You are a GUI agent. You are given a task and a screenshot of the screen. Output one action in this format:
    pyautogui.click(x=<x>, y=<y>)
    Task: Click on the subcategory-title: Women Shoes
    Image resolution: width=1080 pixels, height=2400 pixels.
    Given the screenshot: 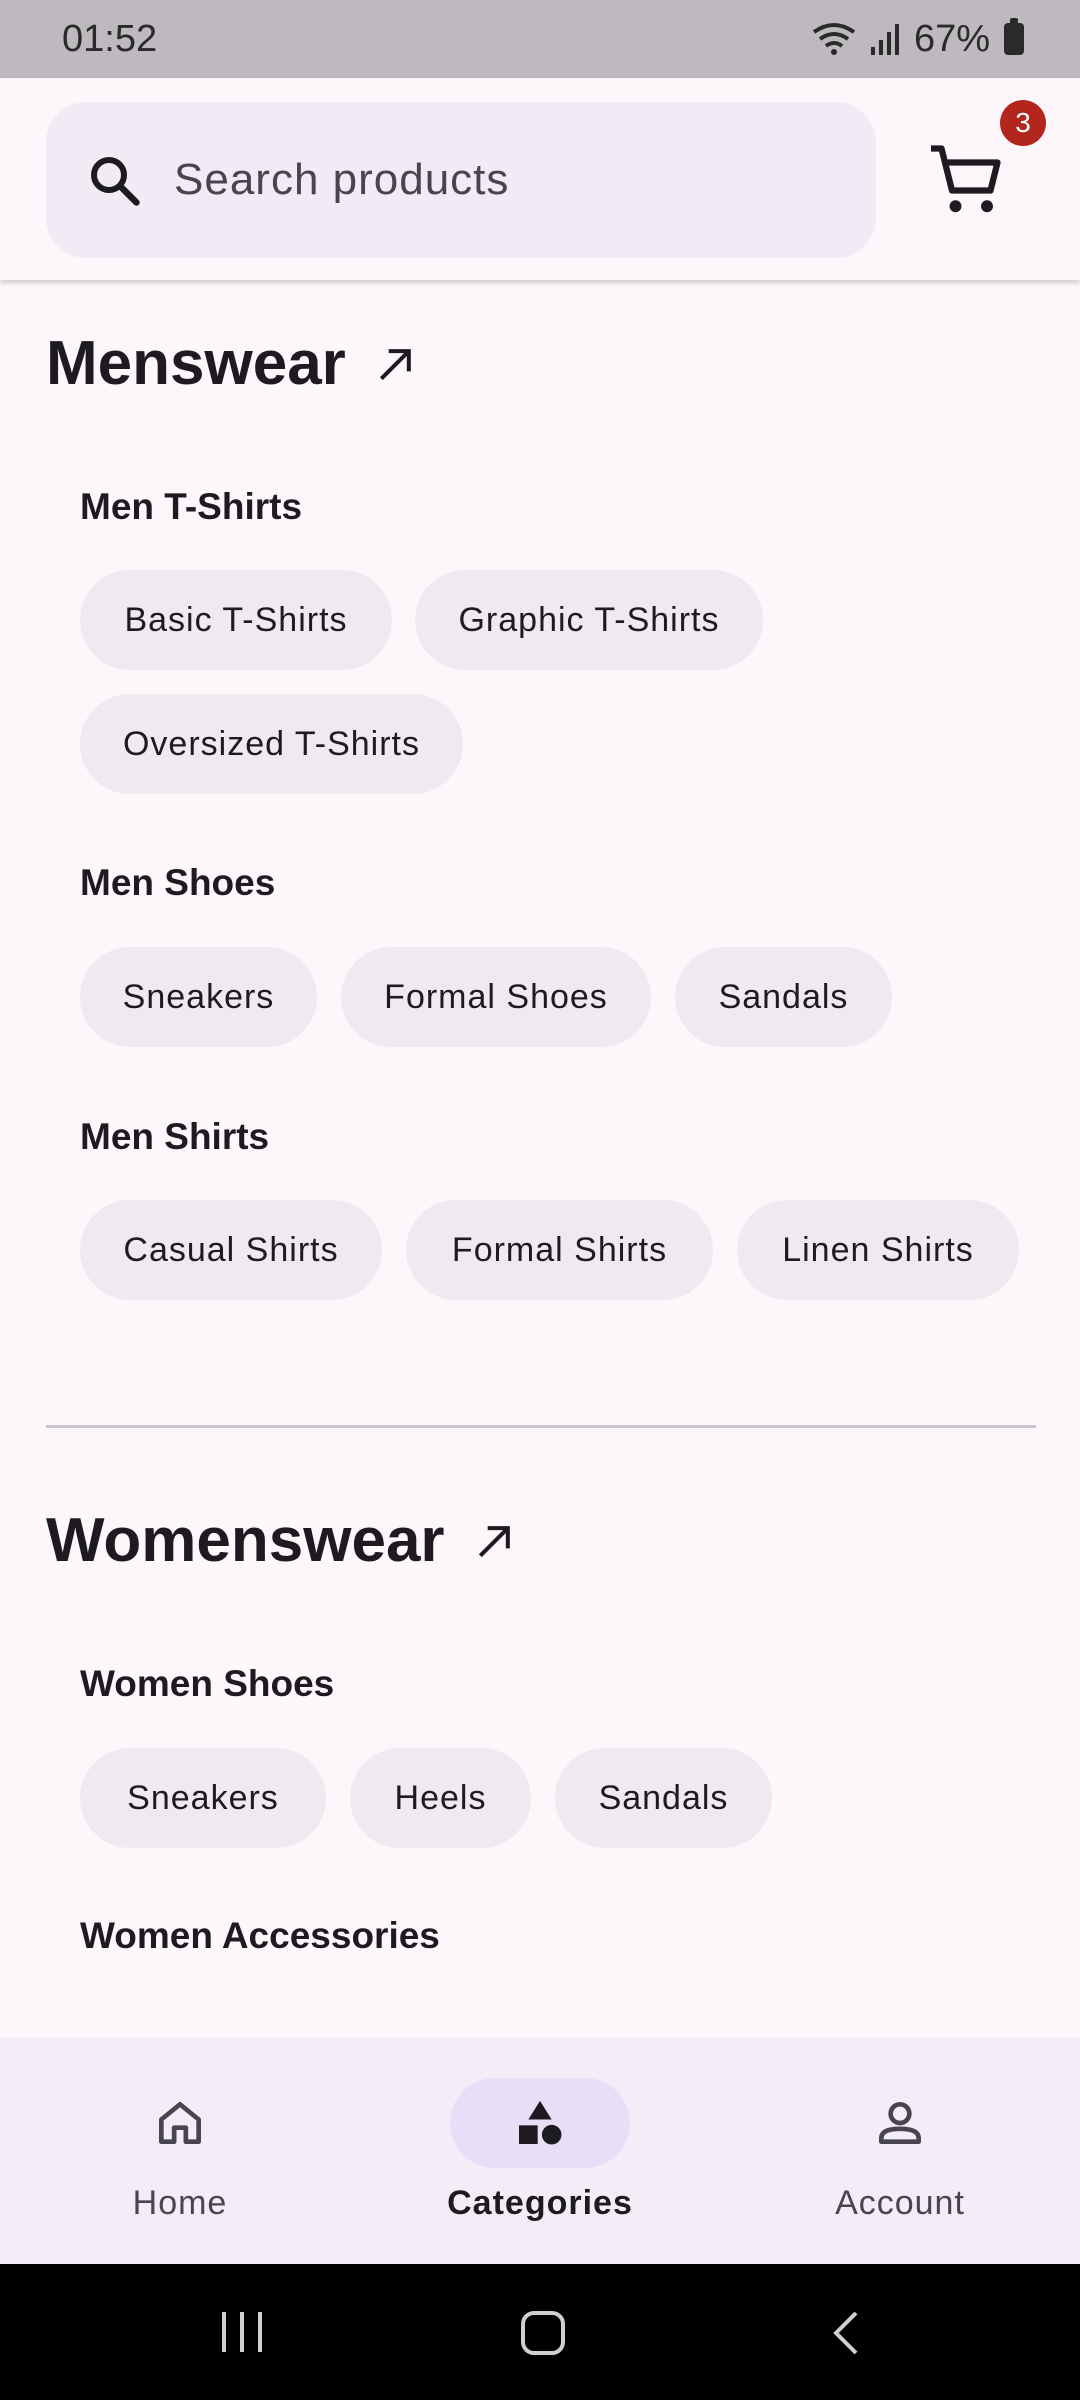 What is the action you would take?
    pyautogui.click(x=207, y=1684)
    